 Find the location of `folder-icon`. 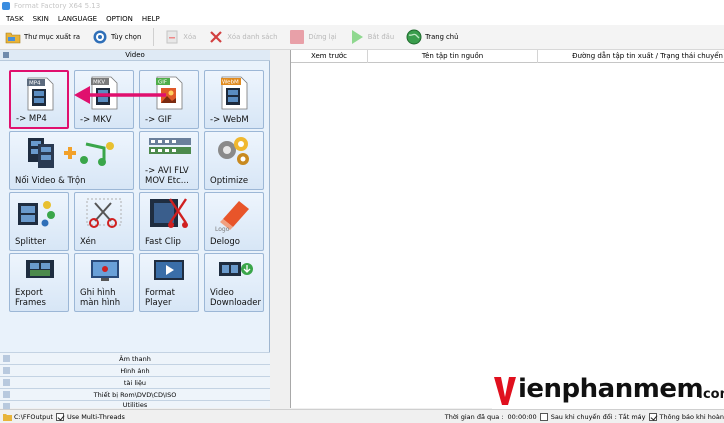

folder-icon is located at coordinates (13, 38).